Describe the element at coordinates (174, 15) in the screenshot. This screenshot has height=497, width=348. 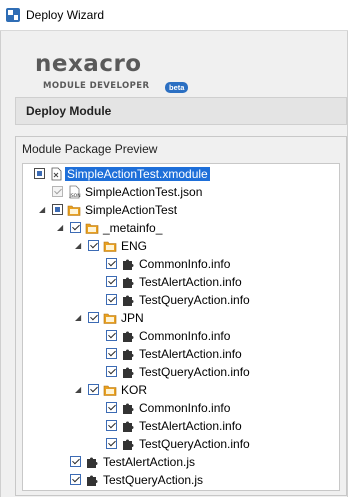
I see `title-bar: Deploy Wizard` at that location.